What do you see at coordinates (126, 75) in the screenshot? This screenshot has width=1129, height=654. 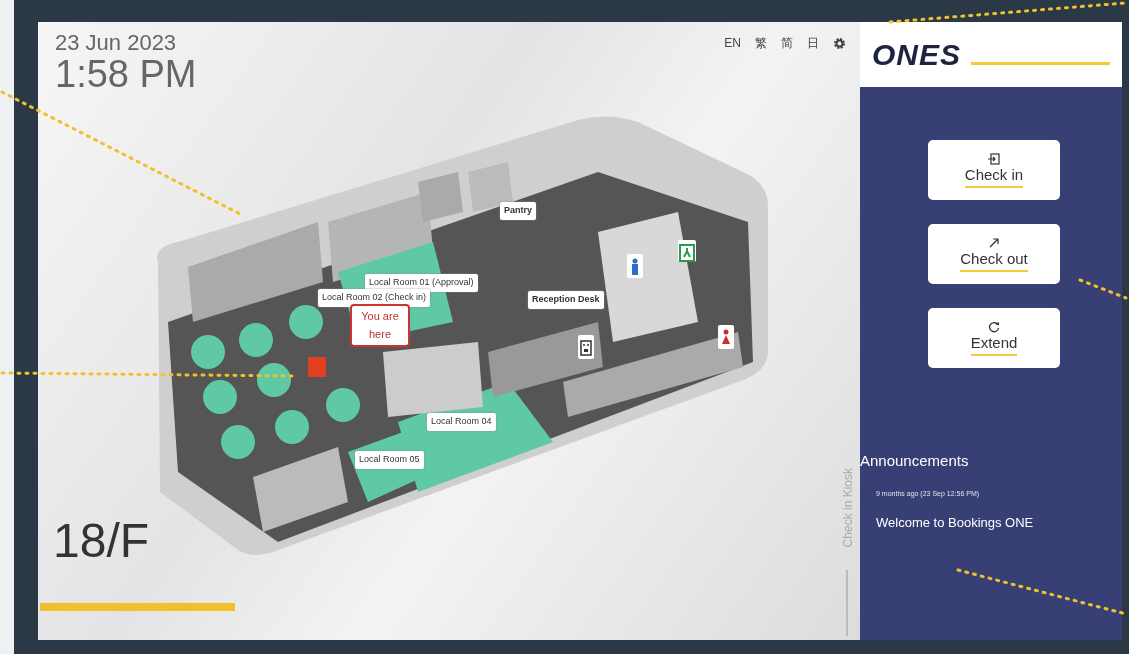 I see `time-text: 1:58 PM` at bounding box center [126, 75].